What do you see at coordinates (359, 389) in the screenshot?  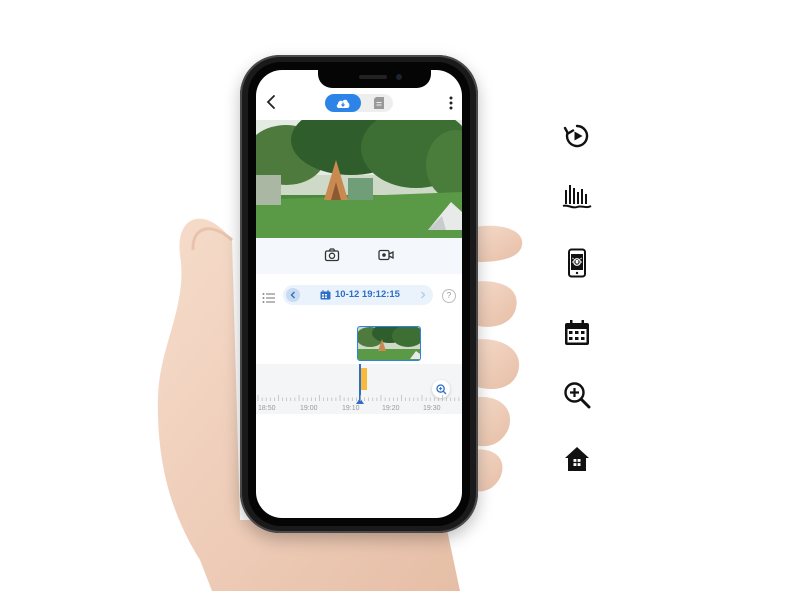 I see `timeline: 18:50 19:00 19:10 19:20 19:30` at bounding box center [359, 389].